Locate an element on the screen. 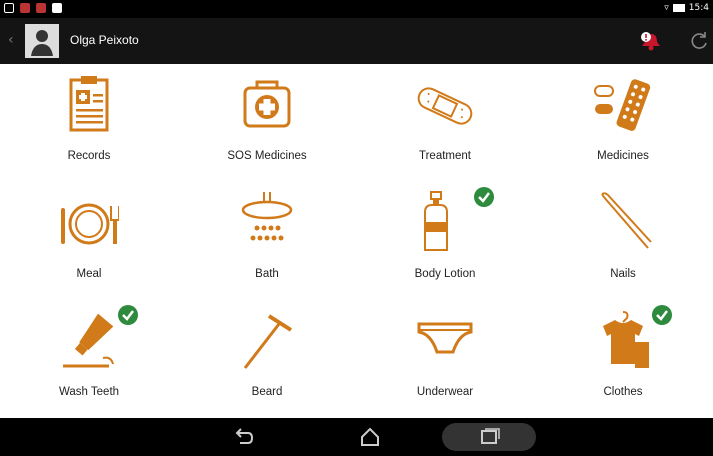 This screenshot has width=713, height=456. nav-recents-button is located at coordinates (489, 437).